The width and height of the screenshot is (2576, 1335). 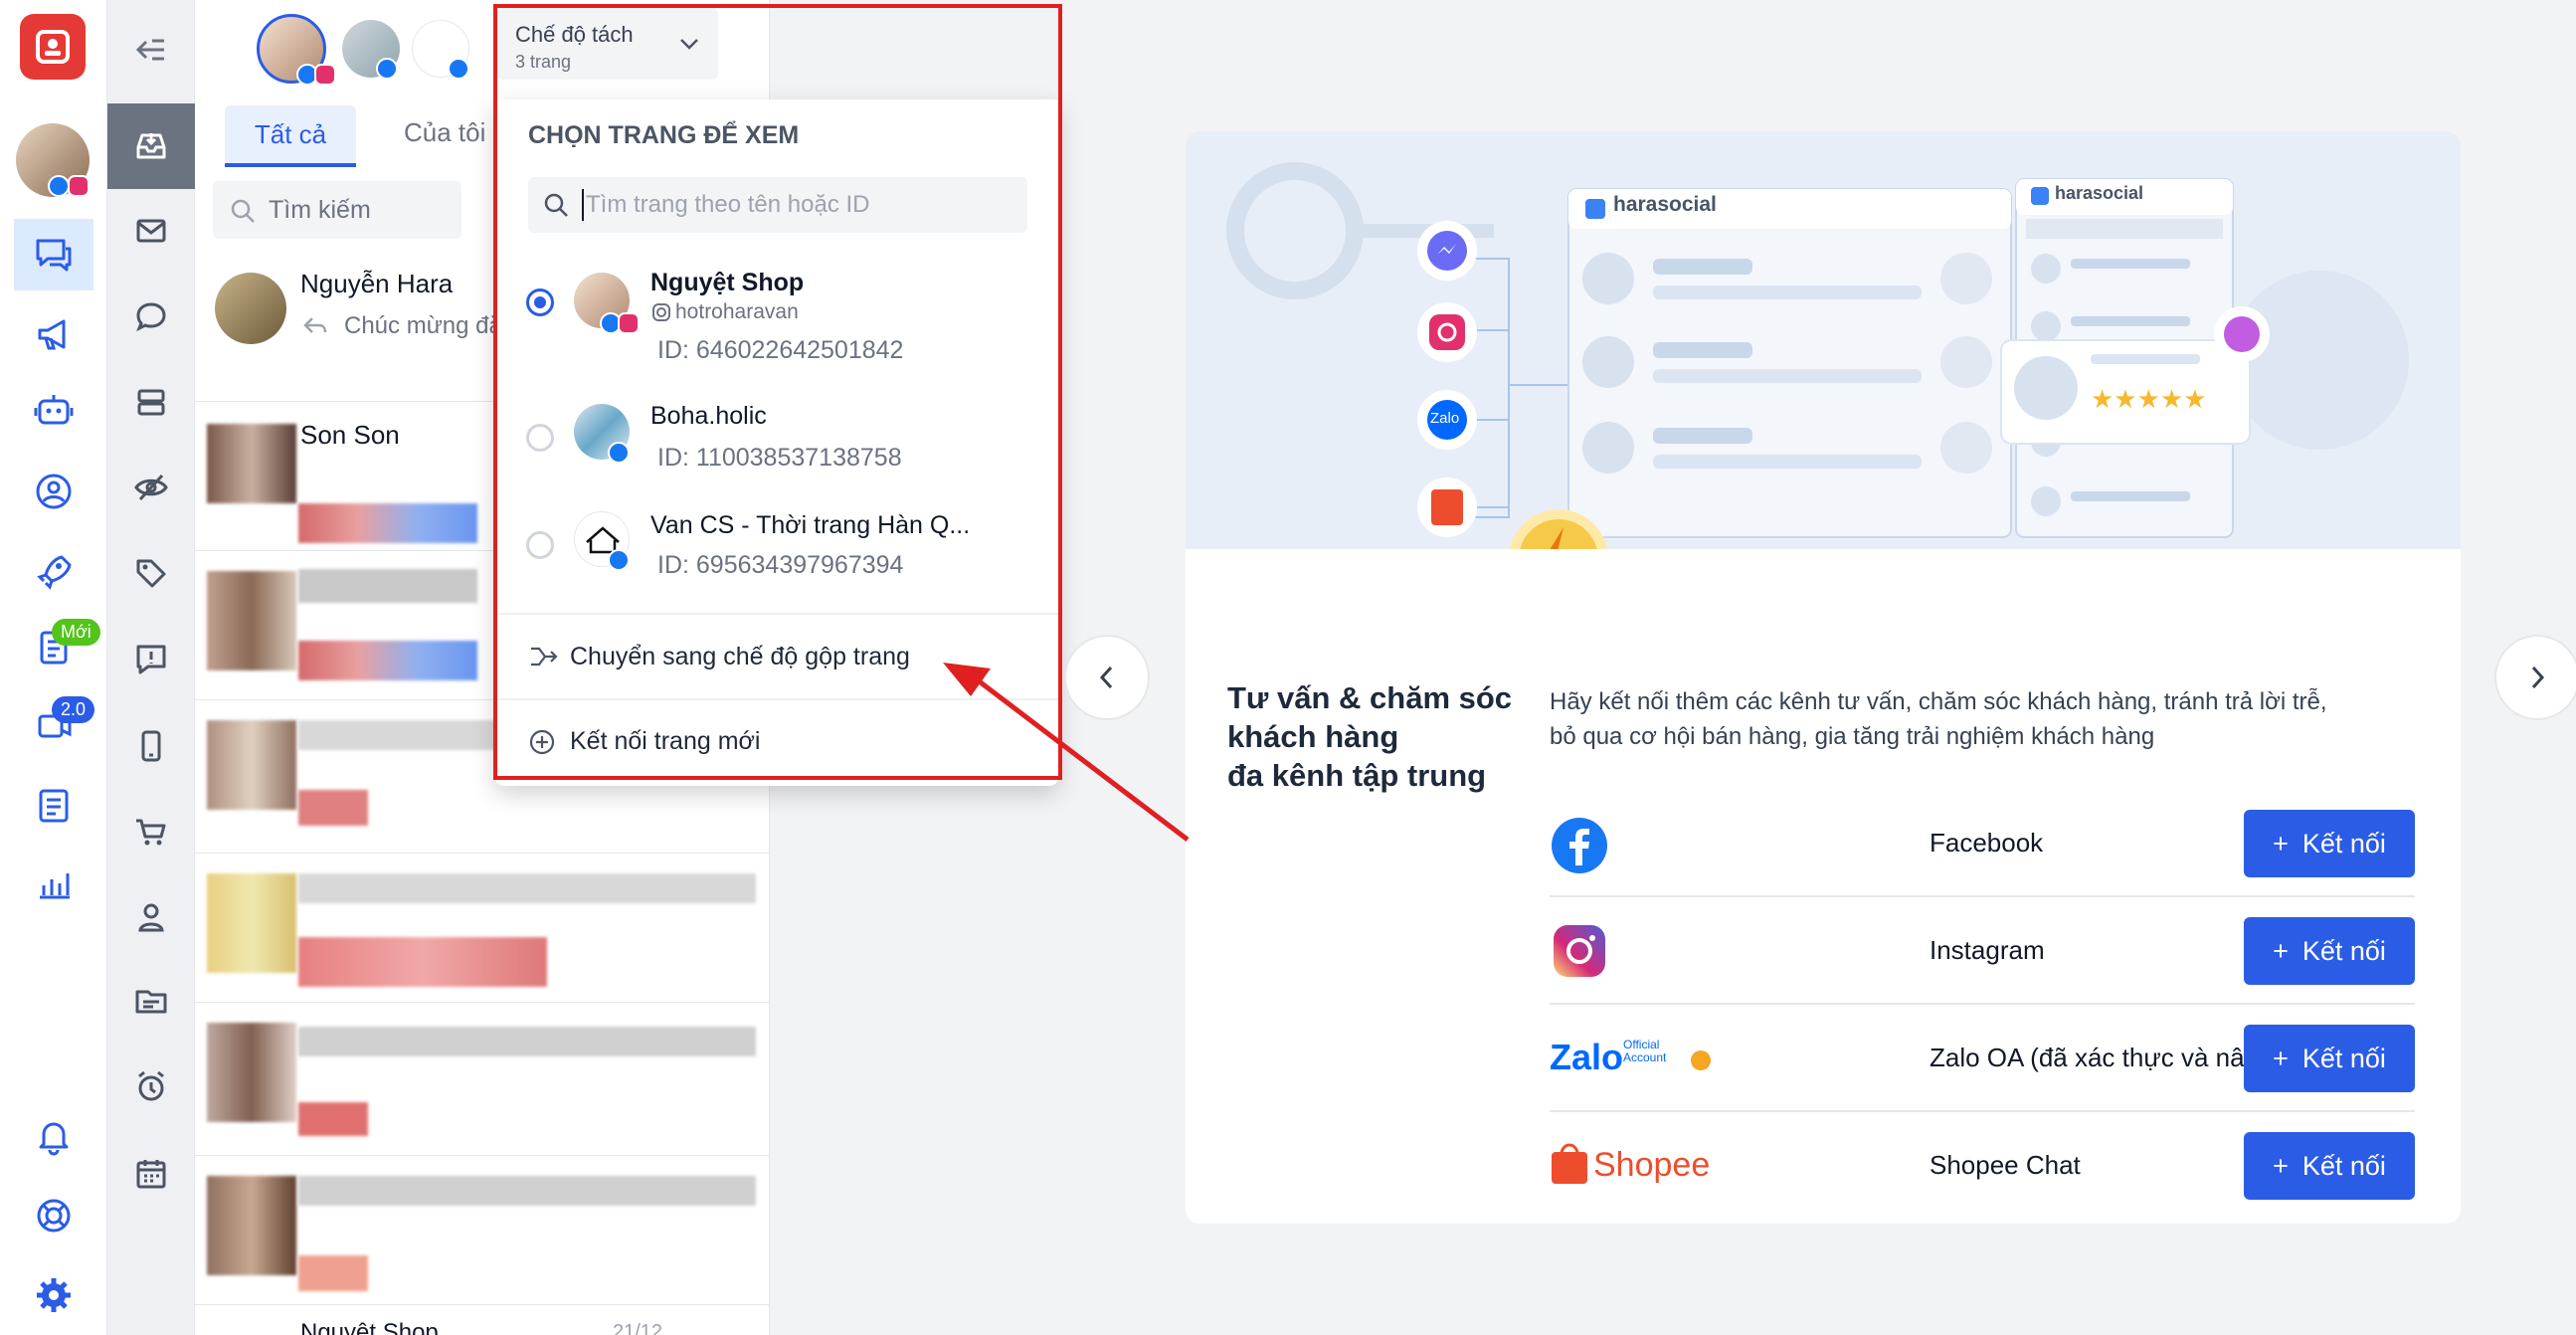 What do you see at coordinates (53, 410) in the screenshot?
I see `rail-bot` at bounding box center [53, 410].